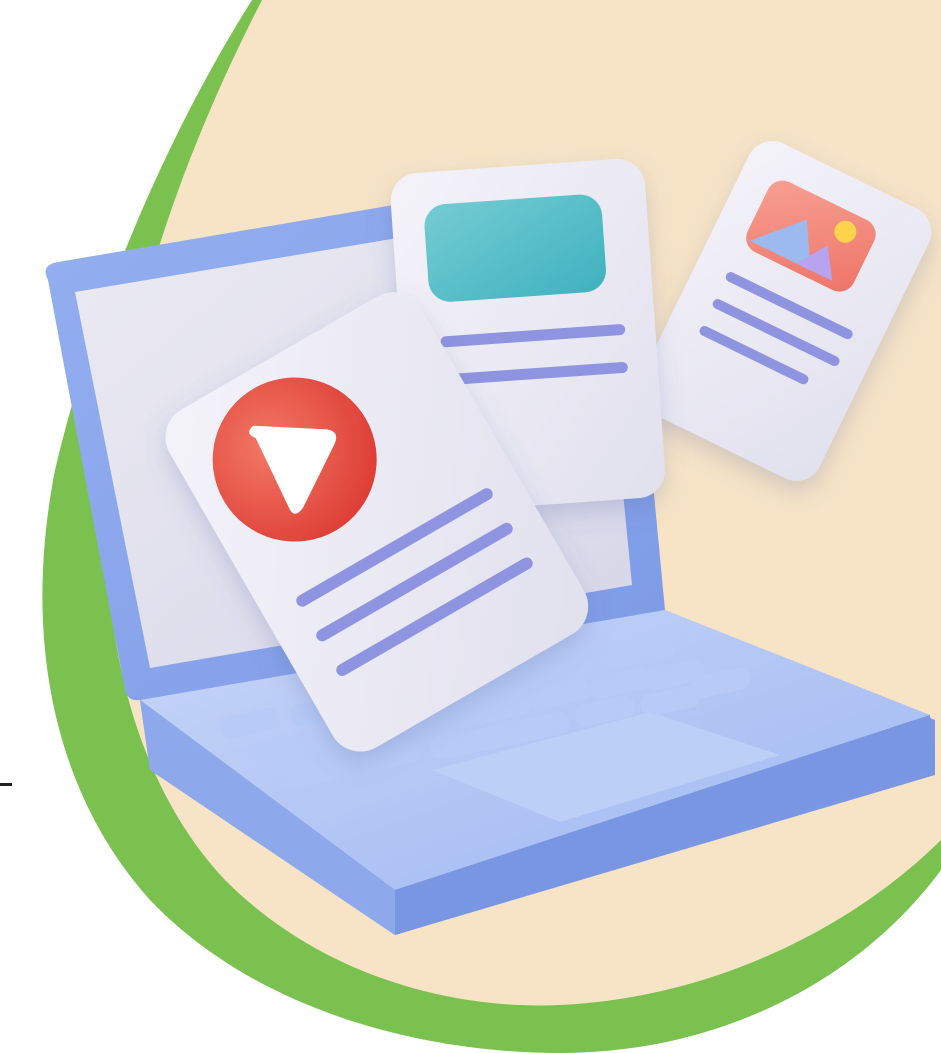 Image resolution: width=941 pixels, height=1053 pixels. Describe the element at coordinates (515, 248) in the screenshot. I see `banner-block` at that location.